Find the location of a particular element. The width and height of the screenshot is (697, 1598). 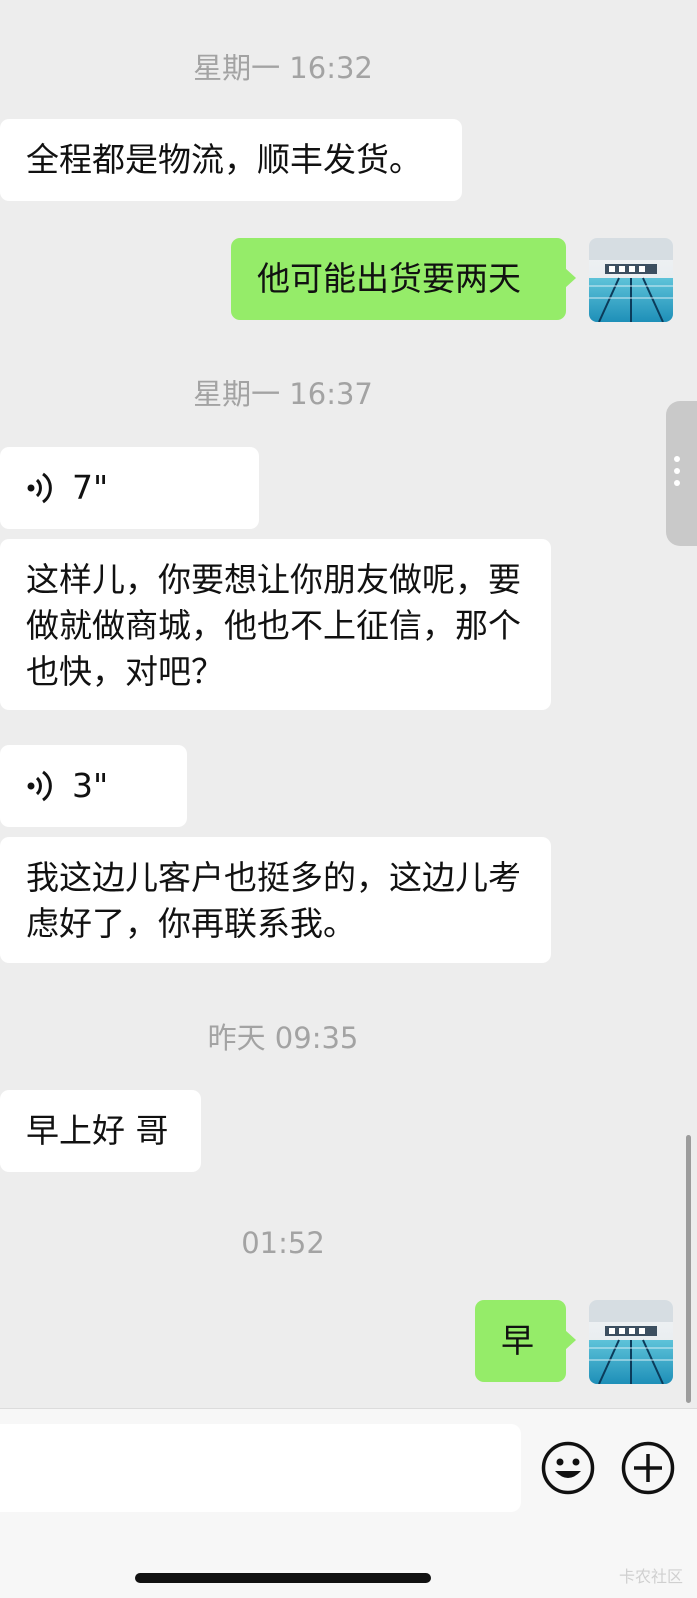

plus-circle-icon is located at coordinates (648, 1468).